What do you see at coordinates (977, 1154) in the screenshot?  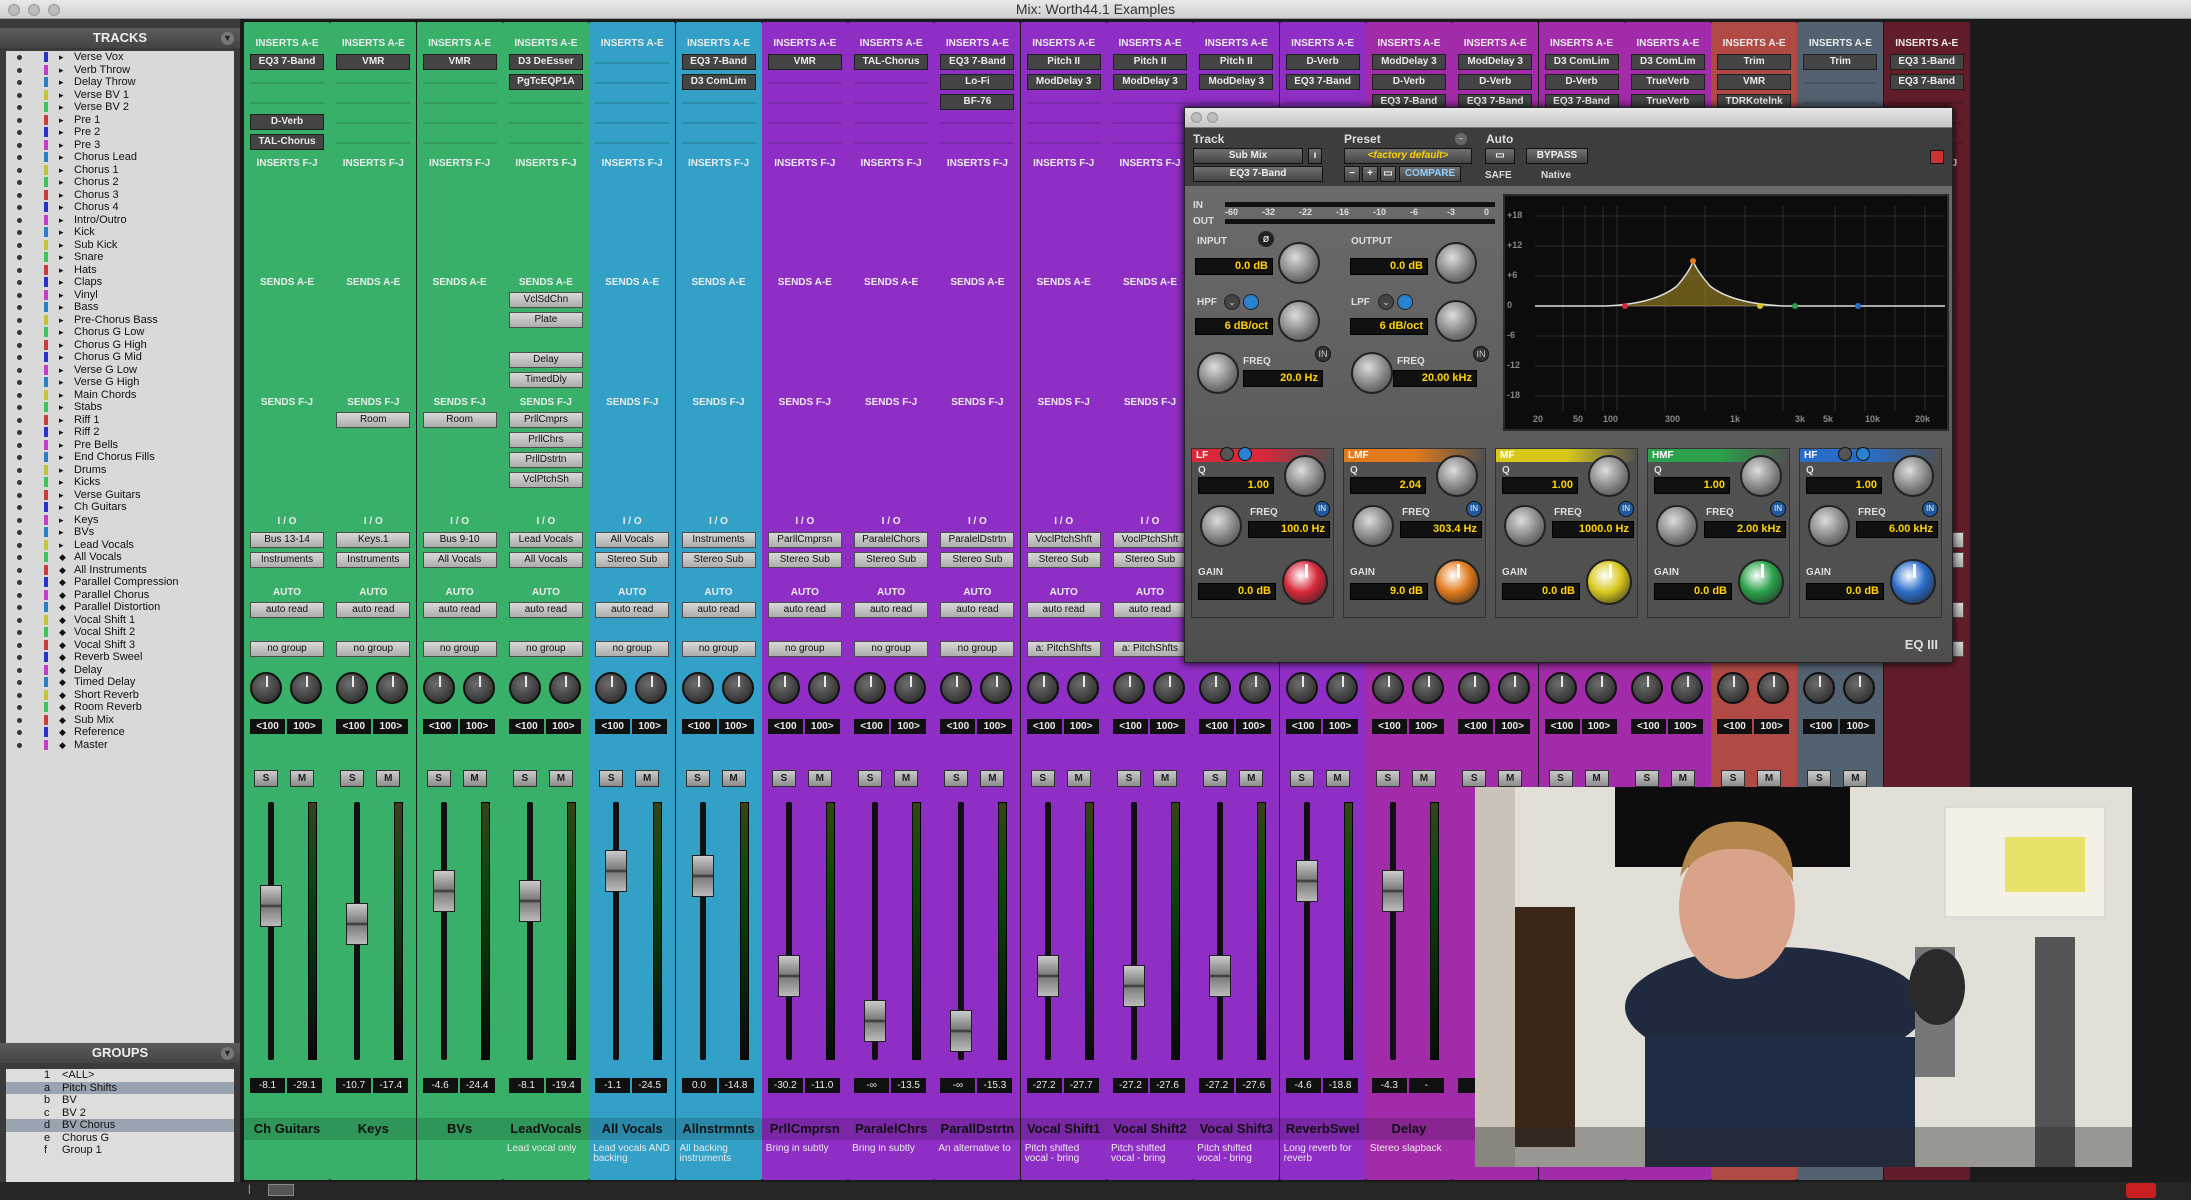 I see `track-comment: An alternative to` at bounding box center [977, 1154].